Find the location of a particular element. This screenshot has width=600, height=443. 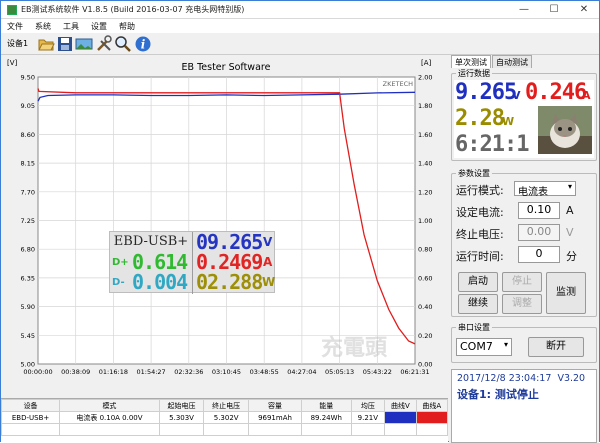

x-tick: 01:16:18 is located at coordinates (113, 372).